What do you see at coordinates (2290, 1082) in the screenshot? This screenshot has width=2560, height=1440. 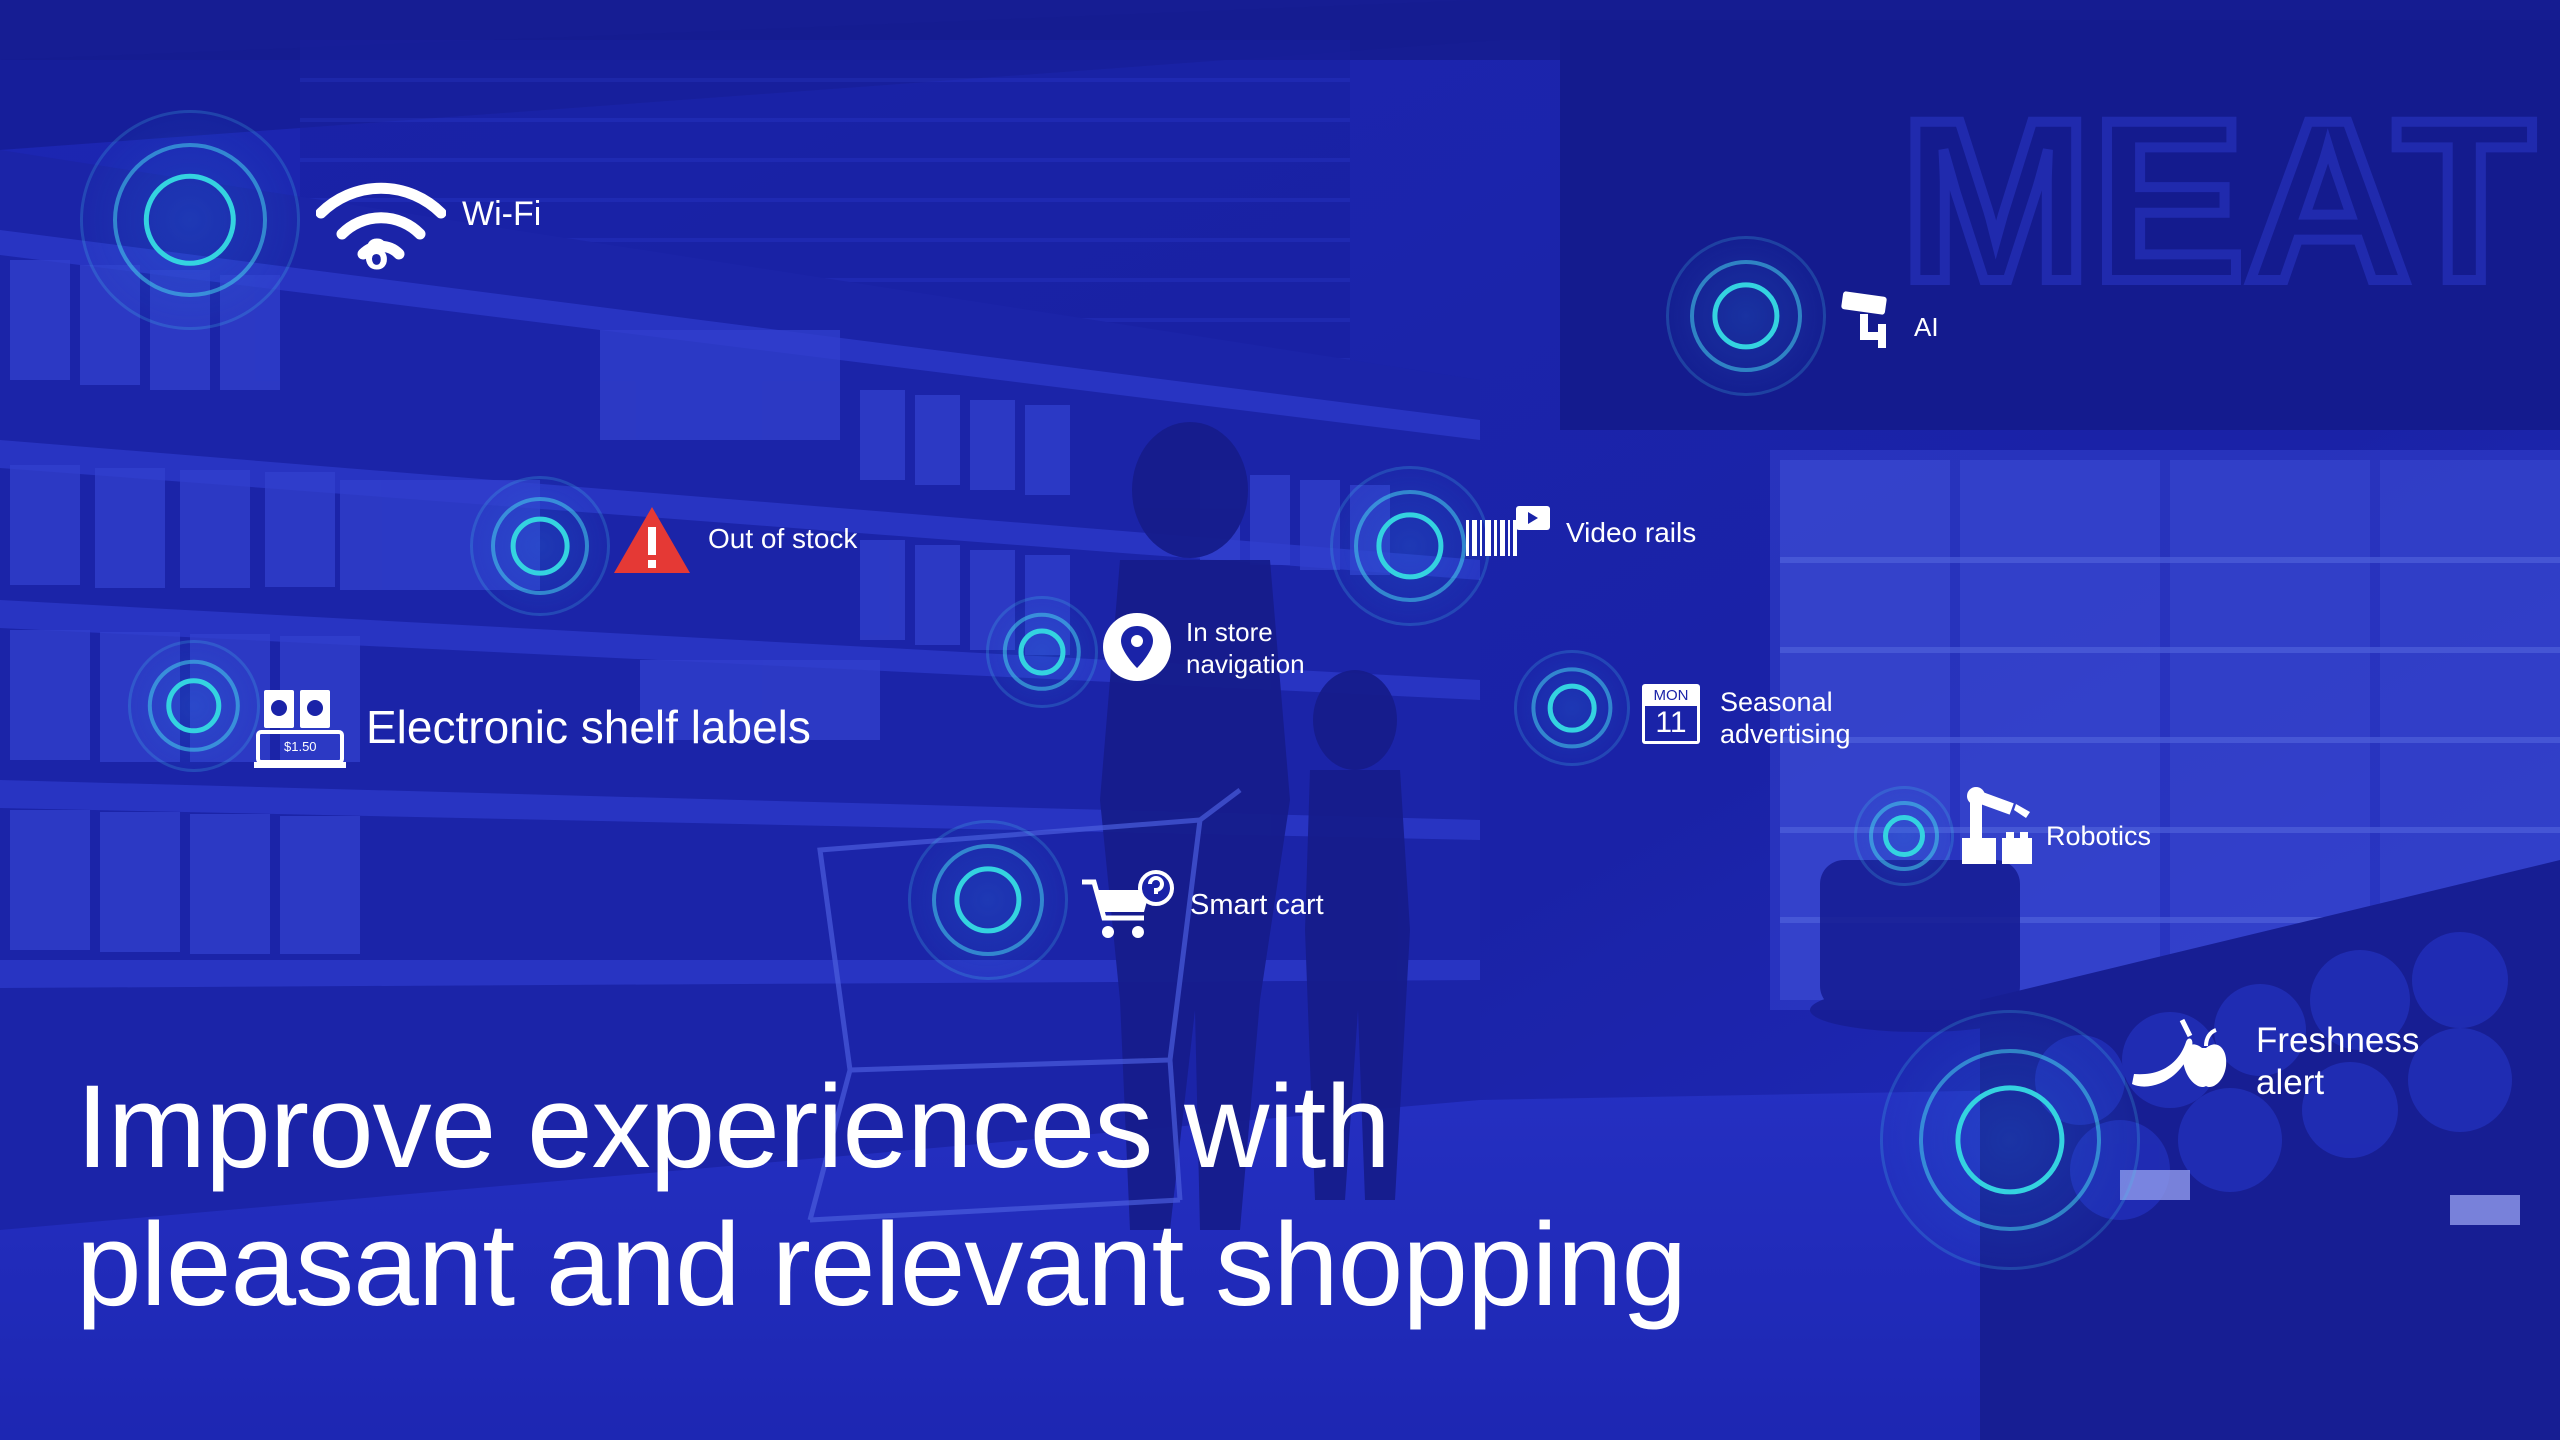 I see `freshness-alert-label-line2: alert` at bounding box center [2290, 1082].